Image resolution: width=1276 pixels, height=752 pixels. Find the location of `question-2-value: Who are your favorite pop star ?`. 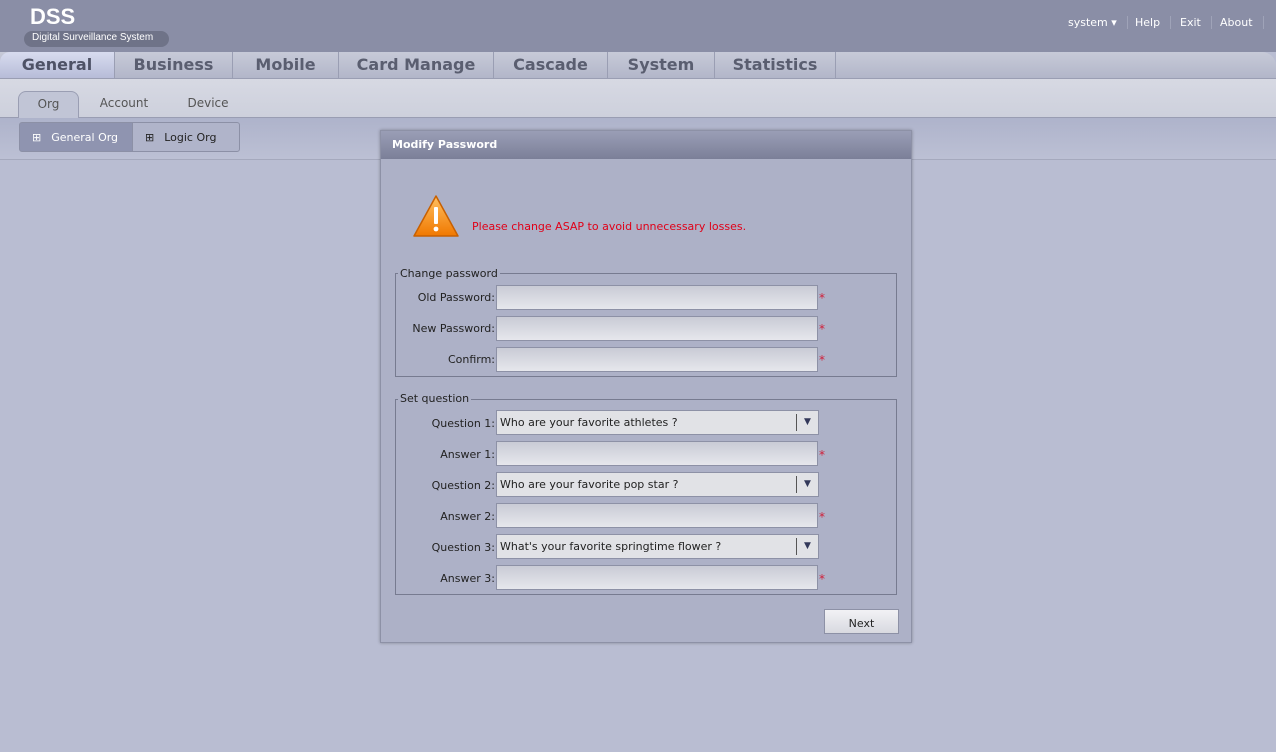

question-2-value: Who are your favorite pop star ? is located at coordinates (589, 484).